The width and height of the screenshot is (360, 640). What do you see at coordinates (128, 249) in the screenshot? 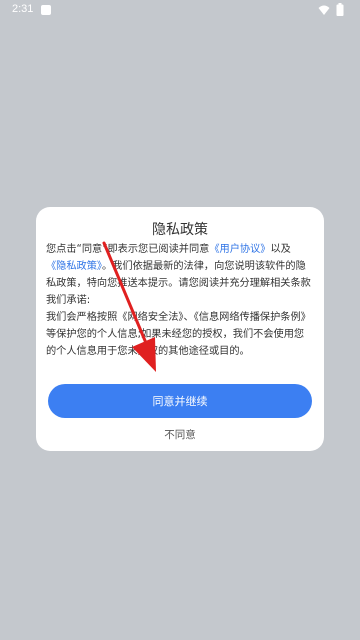
I see `body-text-intro: 您点击“同意”即表示您已阅读并同意` at bounding box center [128, 249].